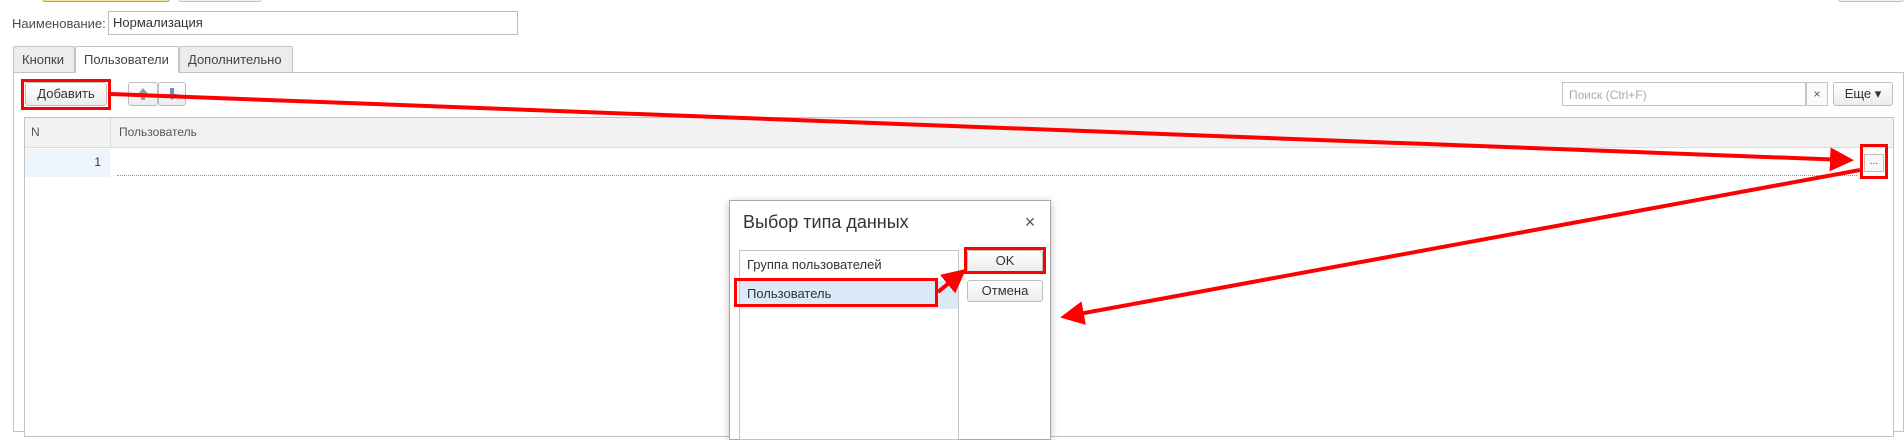 Image resolution: width=1904 pixels, height=440 pixels. What do you see at coordinates (951, 281) in the screenshot?
I see `arrow-user-to-ok` at bounding box center [951, 281].